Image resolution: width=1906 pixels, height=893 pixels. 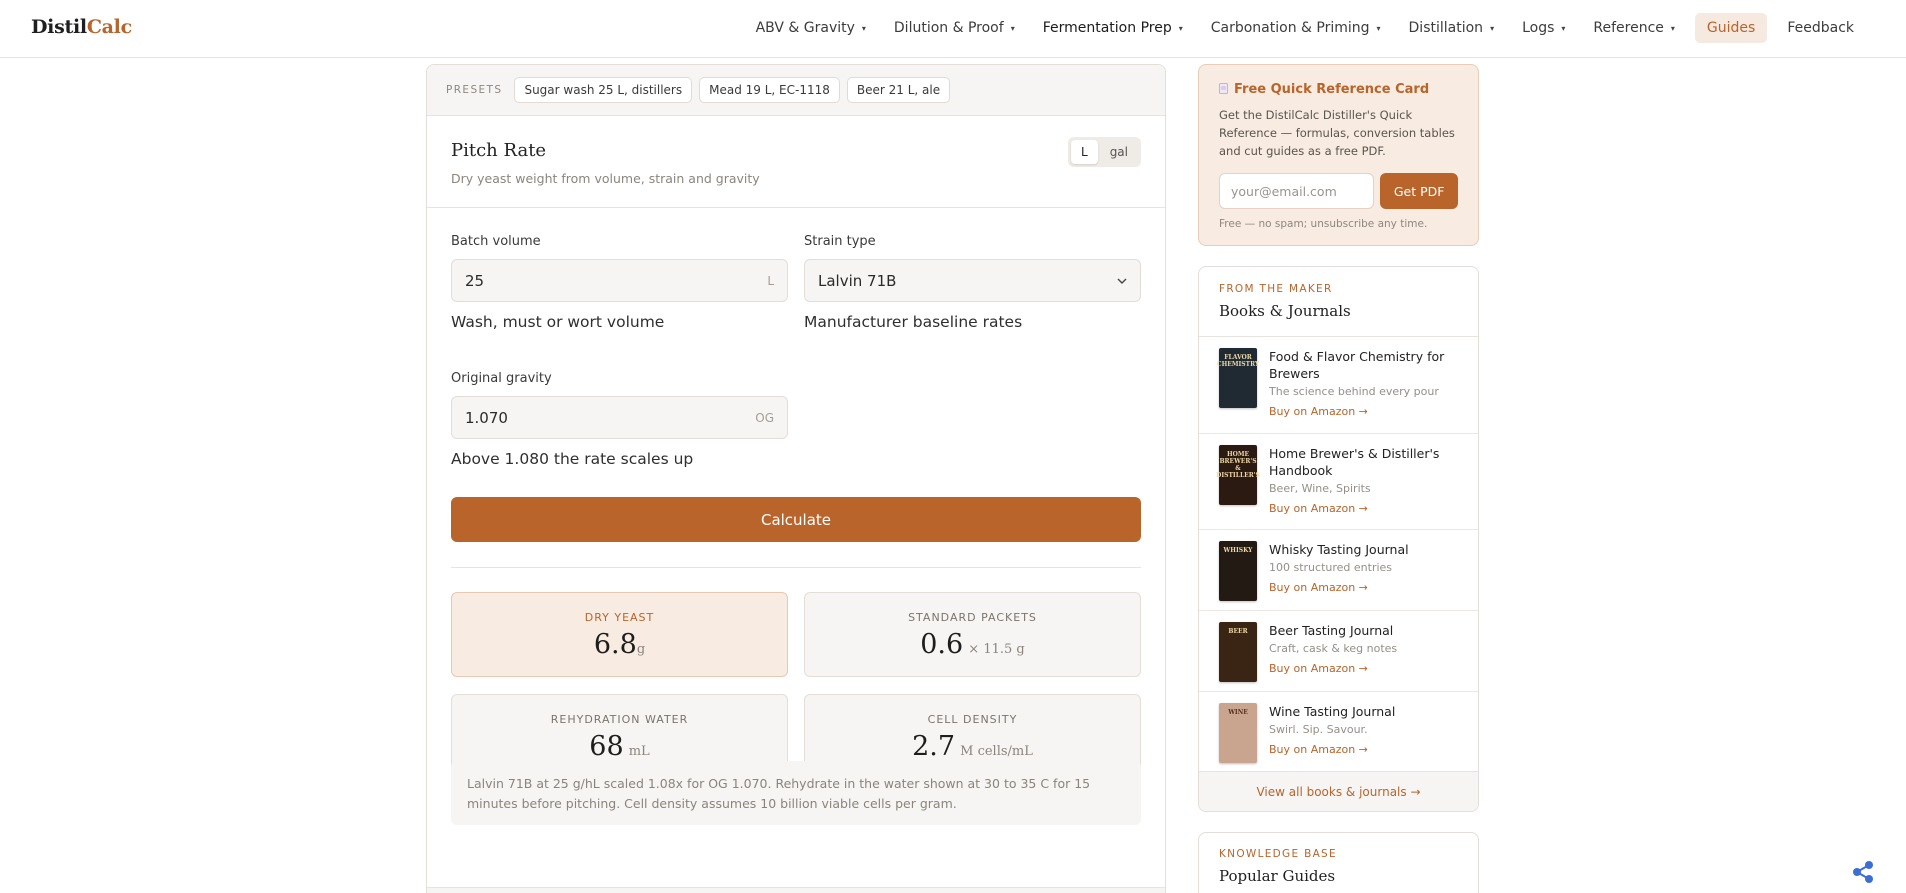 I want to click on nav-carbonation-priming: Carbonation & Priming ▾, so click(x=1296, y=28).